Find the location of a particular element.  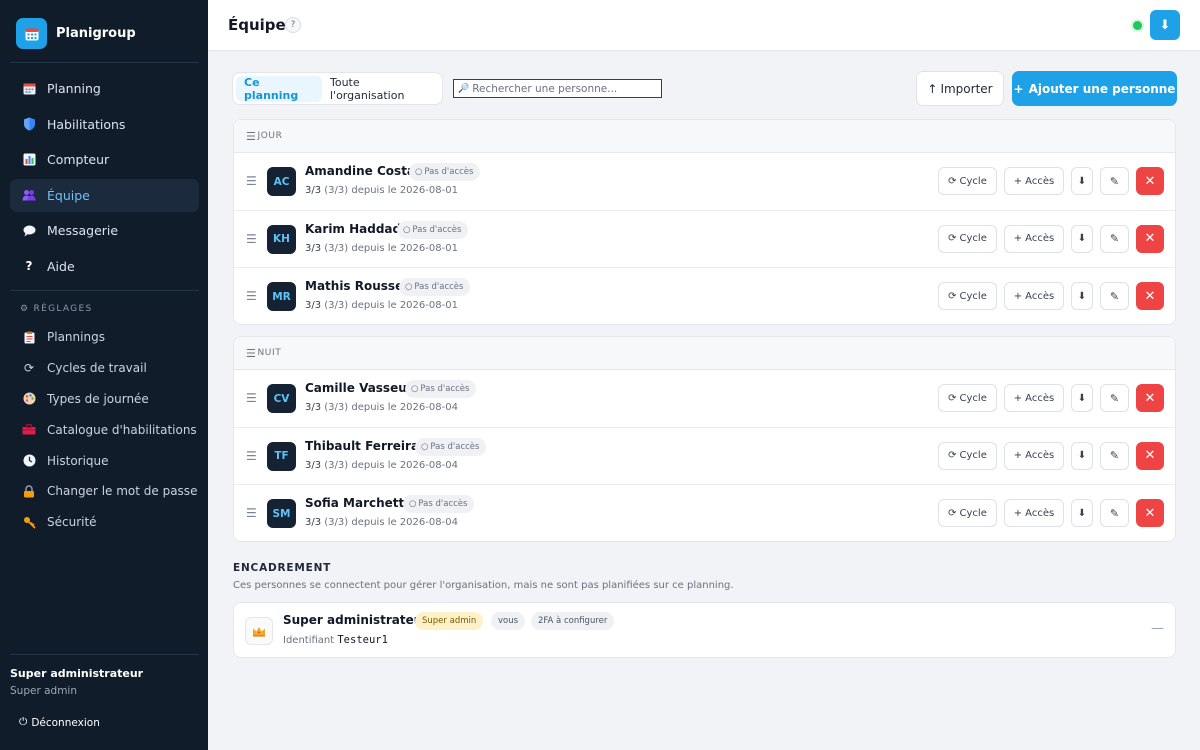

nav-item-messagerie: Messagerie is located at coordinates (104, 230).